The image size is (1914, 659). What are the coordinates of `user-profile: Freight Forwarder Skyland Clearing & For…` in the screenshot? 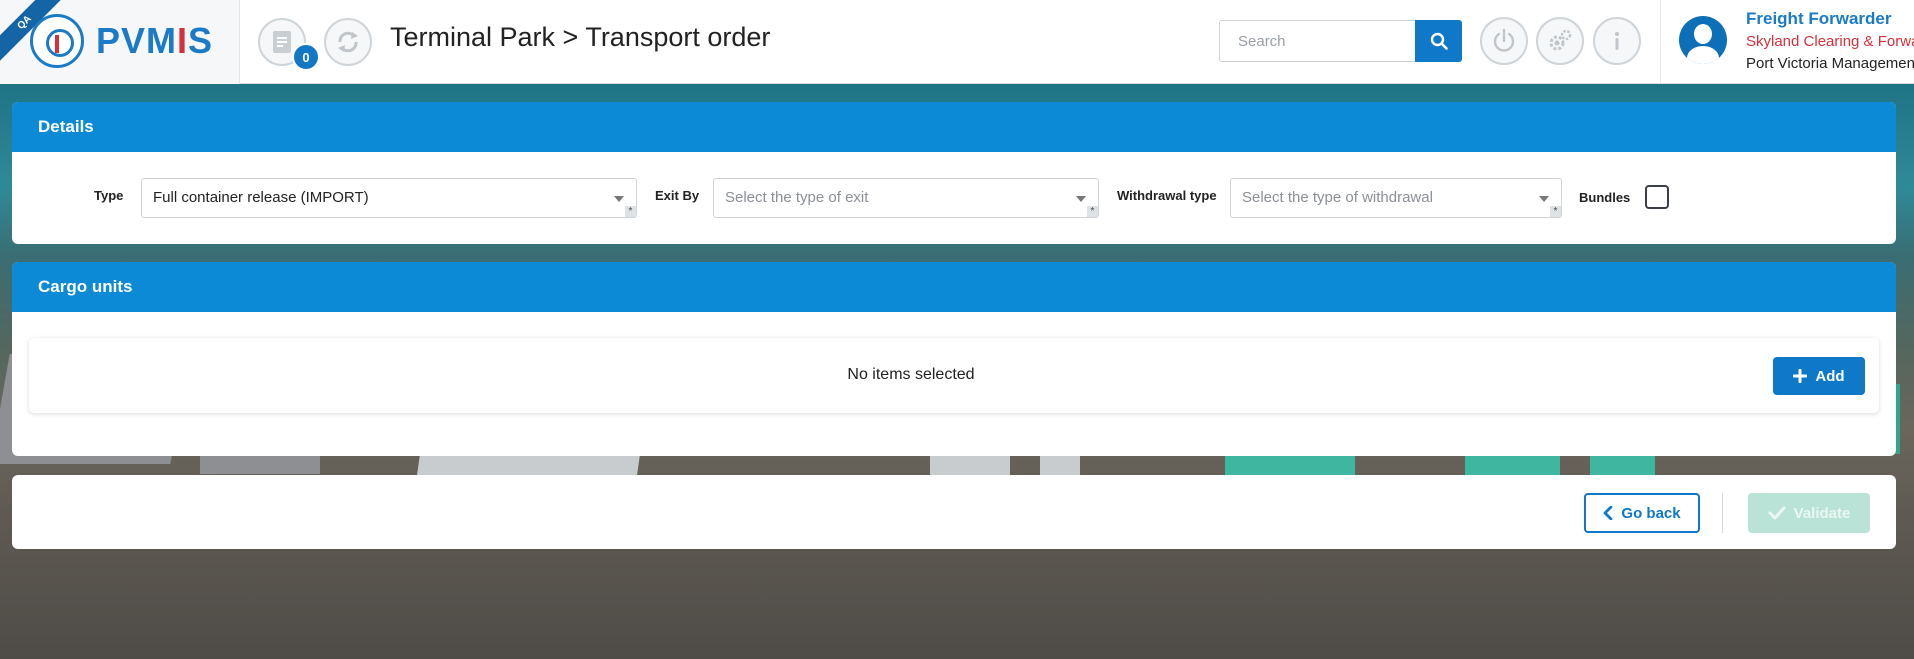 It's located at (1787, 42).